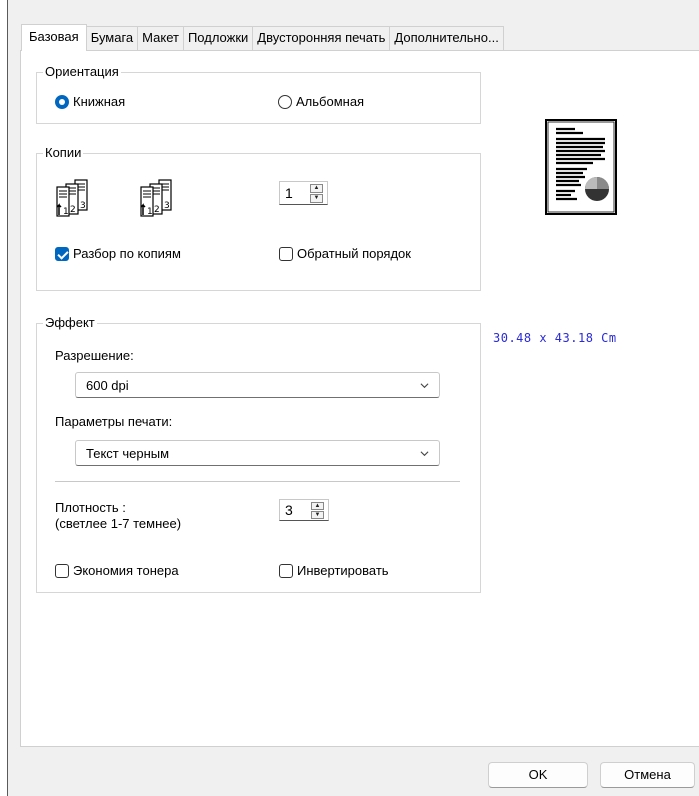  I want to click on ok-button: OK, so click(538, 775).